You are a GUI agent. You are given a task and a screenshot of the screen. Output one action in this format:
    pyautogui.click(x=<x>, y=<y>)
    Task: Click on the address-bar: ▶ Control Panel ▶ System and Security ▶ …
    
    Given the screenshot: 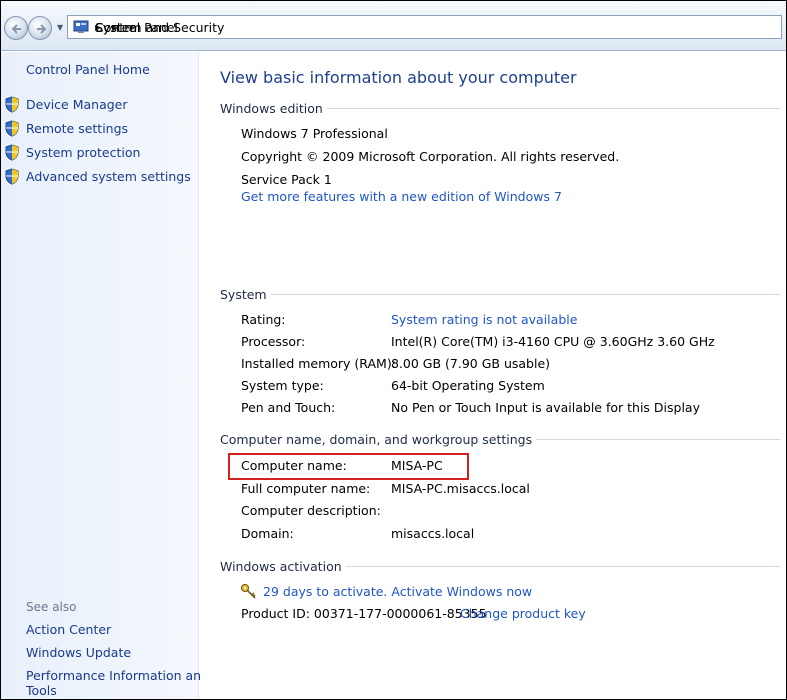 What is the action you would take?
    pyautogui.click(x=424, y=27)
    